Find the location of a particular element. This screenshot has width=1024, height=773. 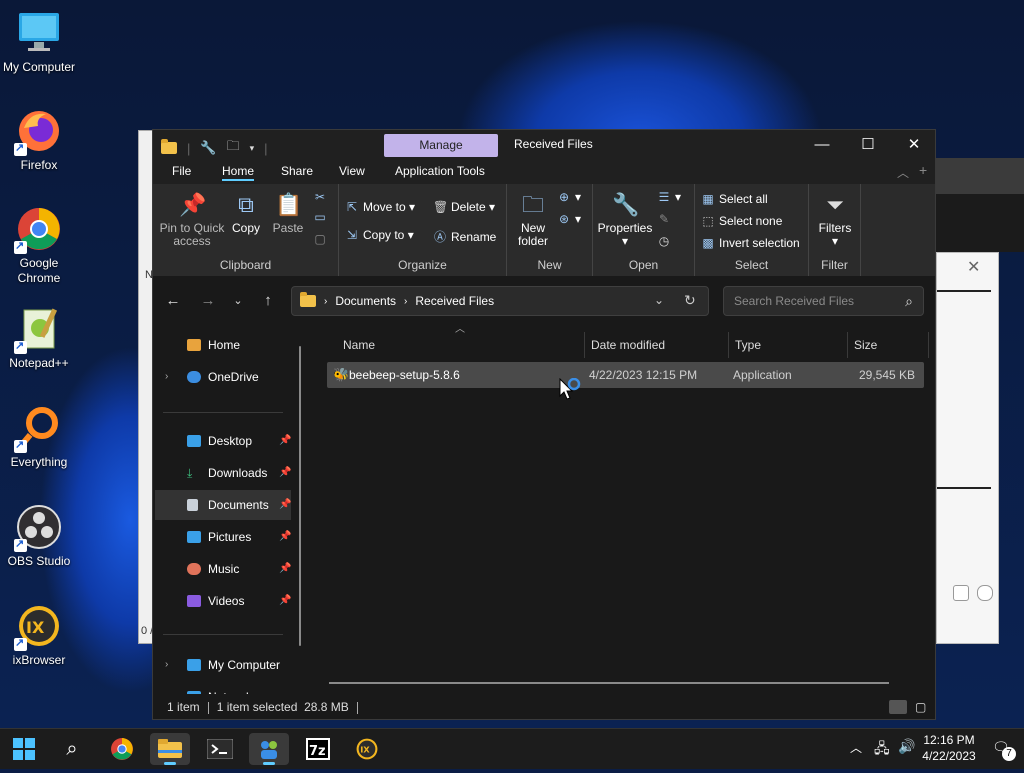

nav-item-desktop: Desktop 📌 is located at coordinates (223, 441).